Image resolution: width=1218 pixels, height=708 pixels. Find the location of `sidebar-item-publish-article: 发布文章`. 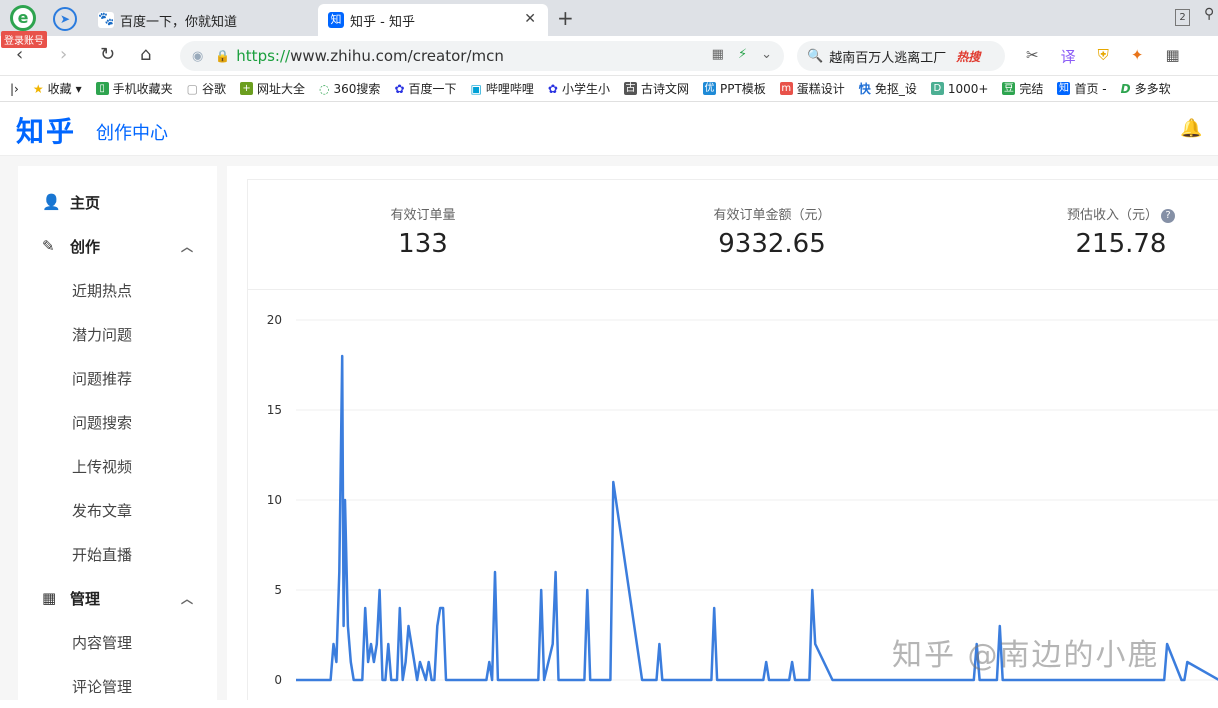

sidebar-item-publish-article: 发布文章 is located at coordinates (117, 510).